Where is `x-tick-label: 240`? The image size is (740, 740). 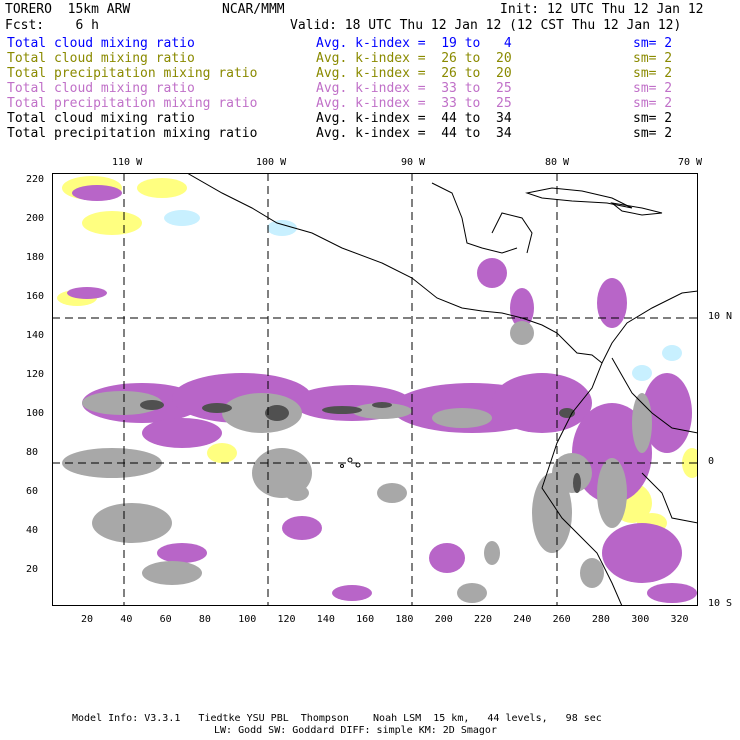
x-tick-label: 240 is located at coordinates (522, 619).